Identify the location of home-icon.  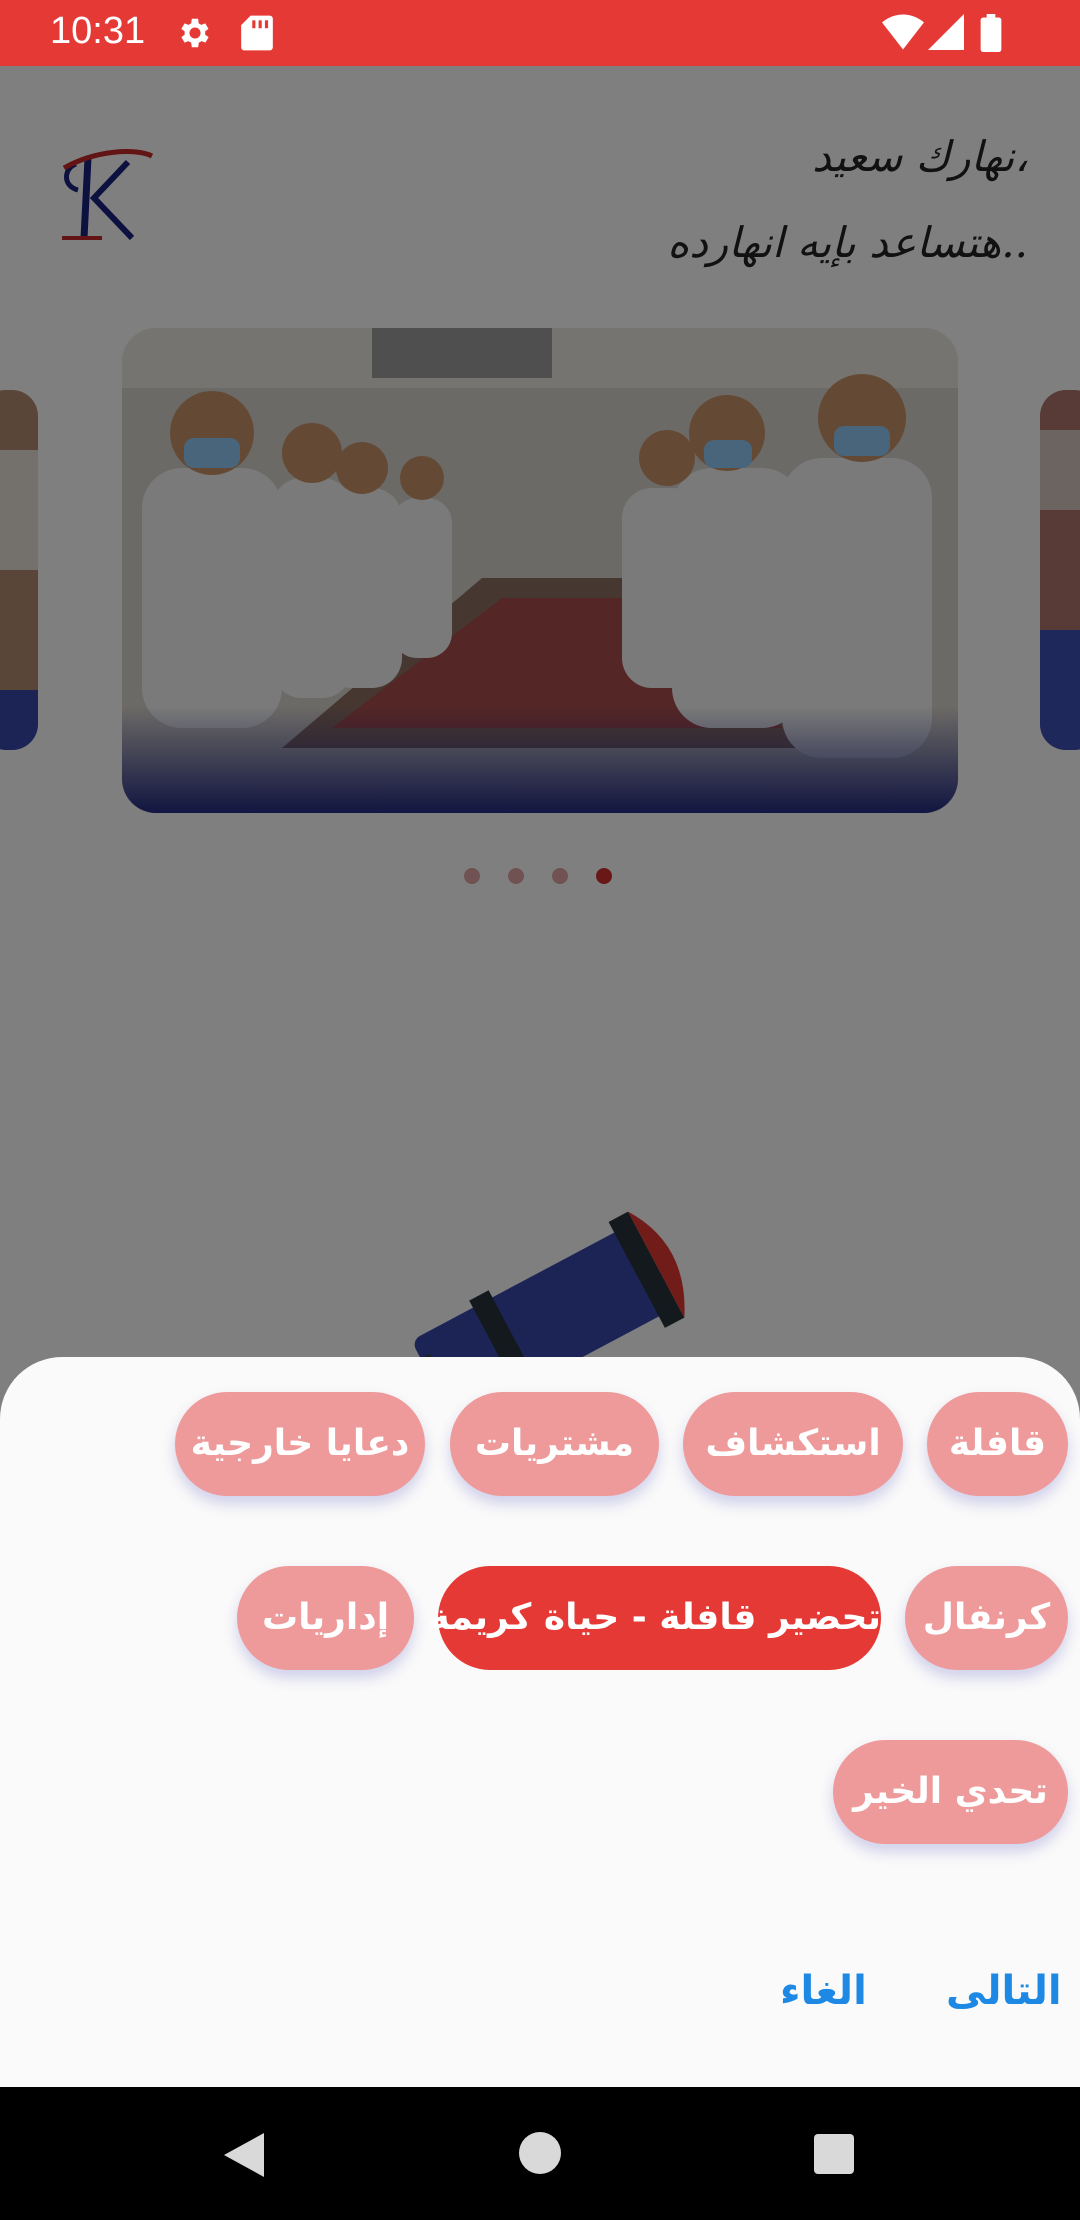
(540, 2155).